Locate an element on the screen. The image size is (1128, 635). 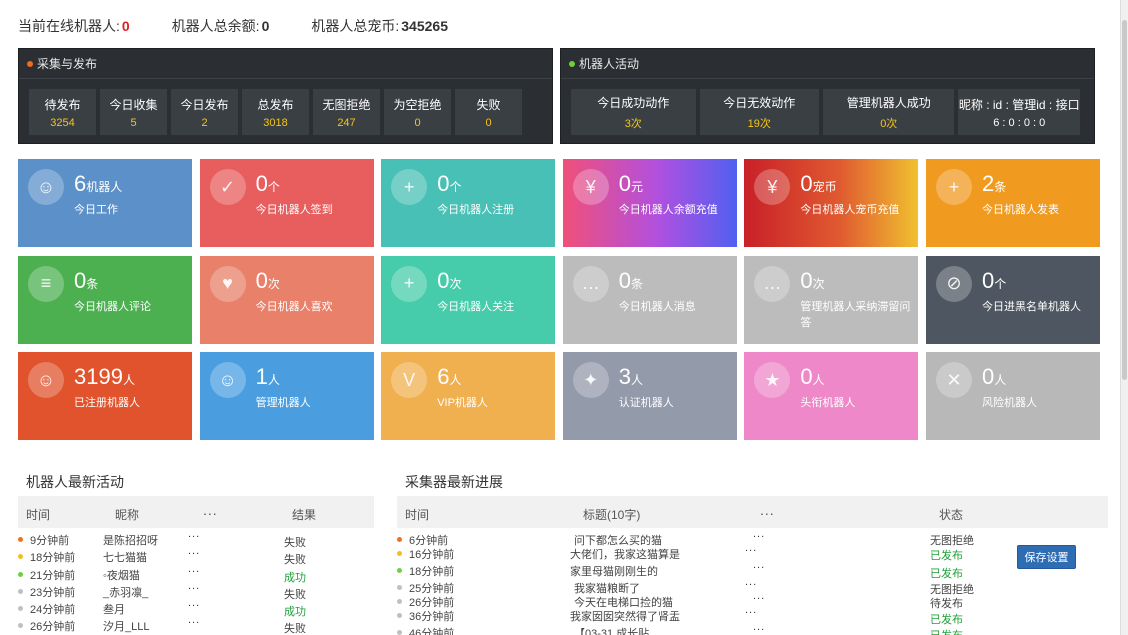
stat-label: 失败 is located at coordinates (488, 104).